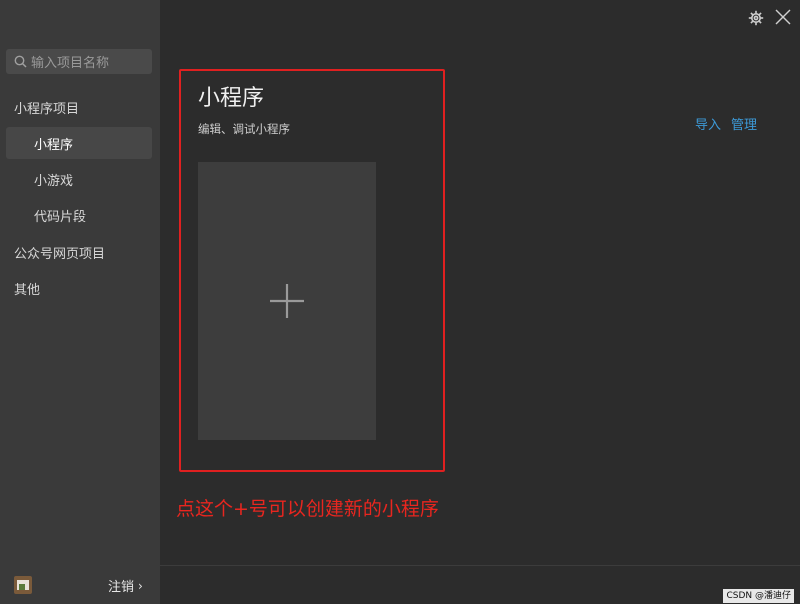 Image resolution: width=800 pixels, height=604 pixels. What do you see at coordinates (783, 17) in the screenshot?
I see `close-icon` at bounding box center [783, 17].